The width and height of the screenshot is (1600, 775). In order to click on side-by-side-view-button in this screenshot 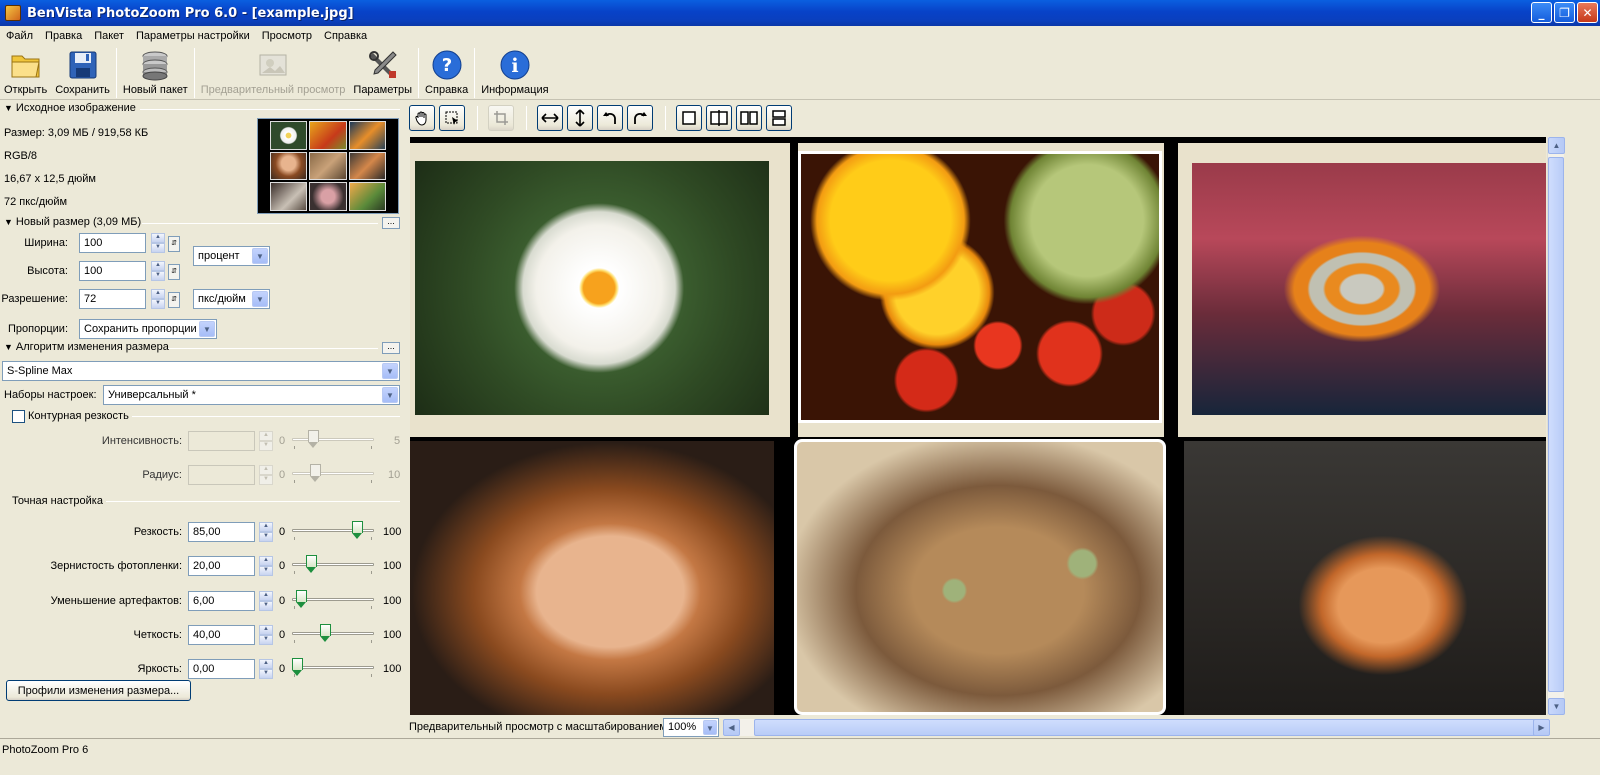, I will do `click(749, 118)`.